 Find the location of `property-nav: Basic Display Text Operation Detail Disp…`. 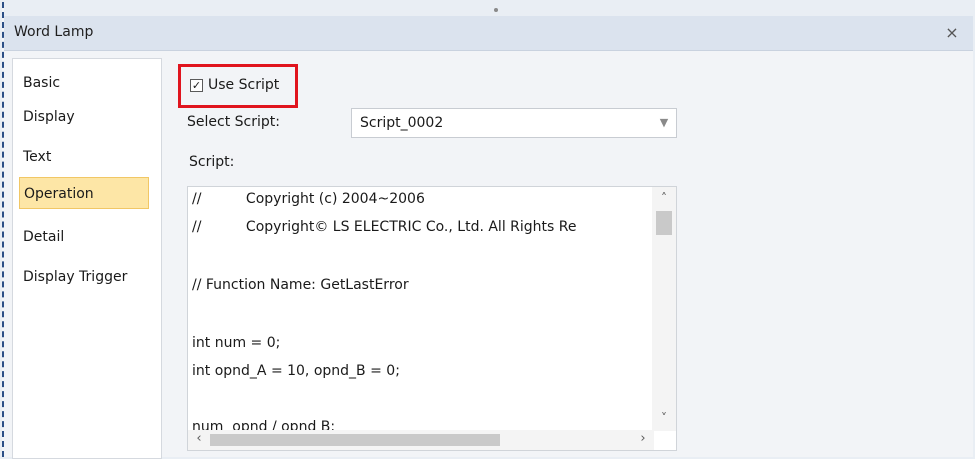

property-nav: Basic Display Text Operation Detail Disp… is located at coordinates (87, 258).